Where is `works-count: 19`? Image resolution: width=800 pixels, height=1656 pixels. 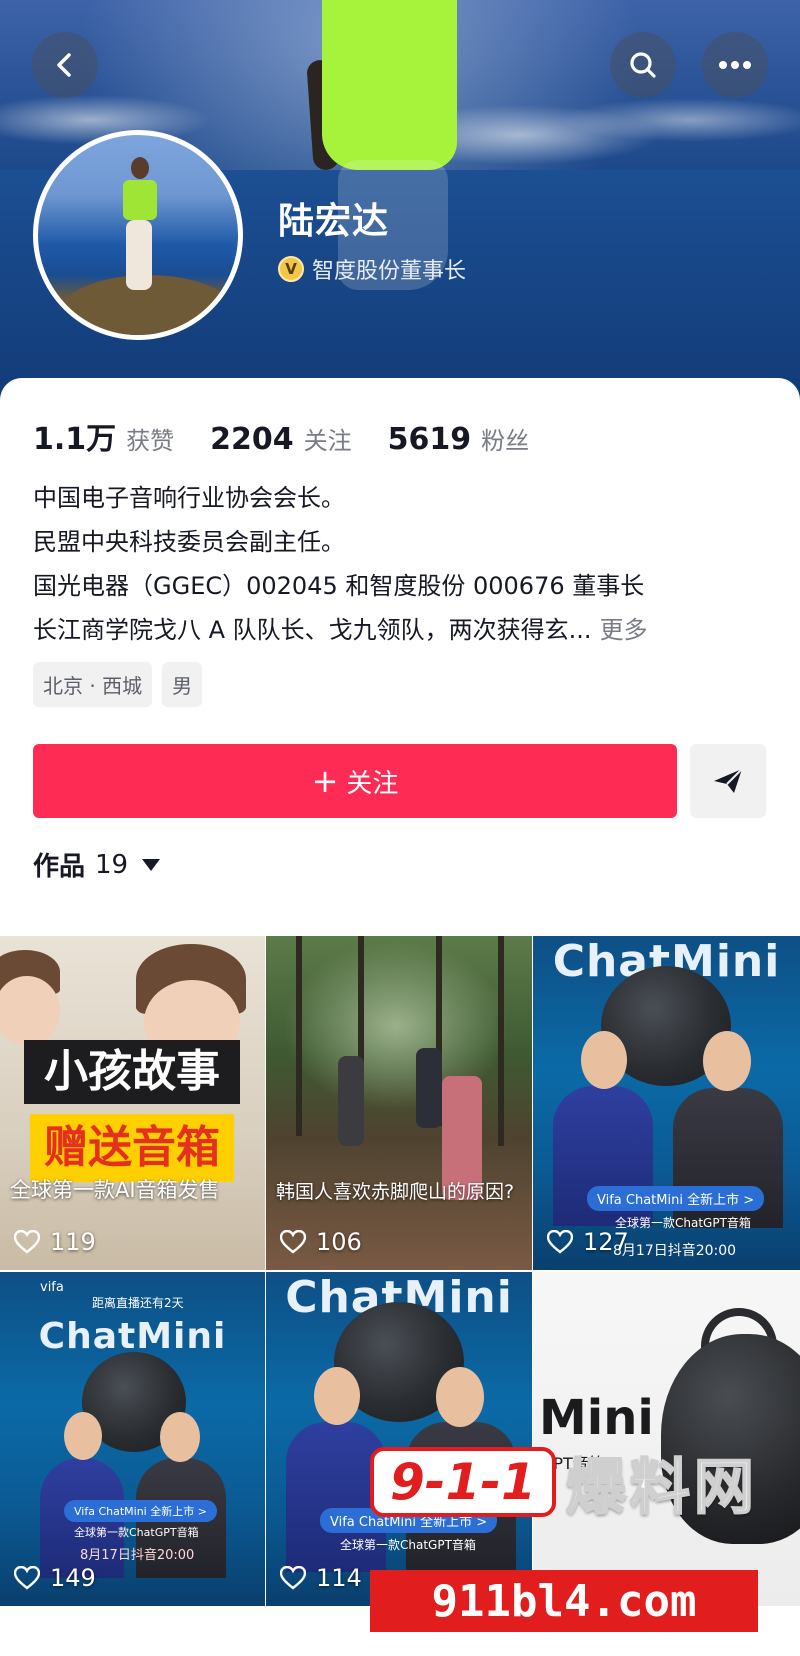 works-count: 19 is located at coordinates (112, 864).